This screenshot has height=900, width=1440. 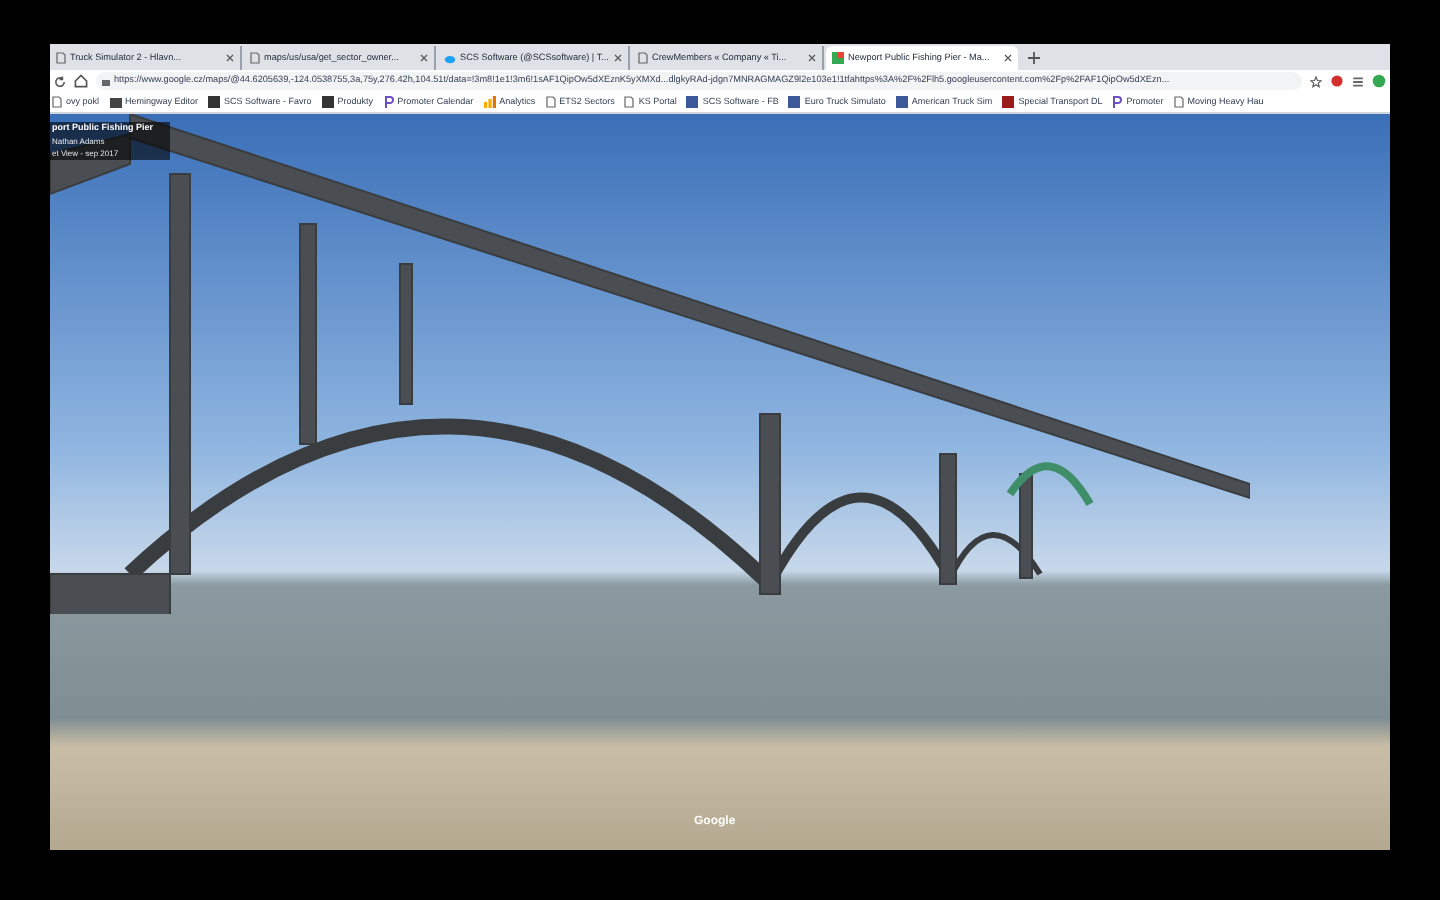 What do you see at coordinates (489, 102) in the screenshot?
I see `bar-chart-icon` at bounding box center [489, 102].